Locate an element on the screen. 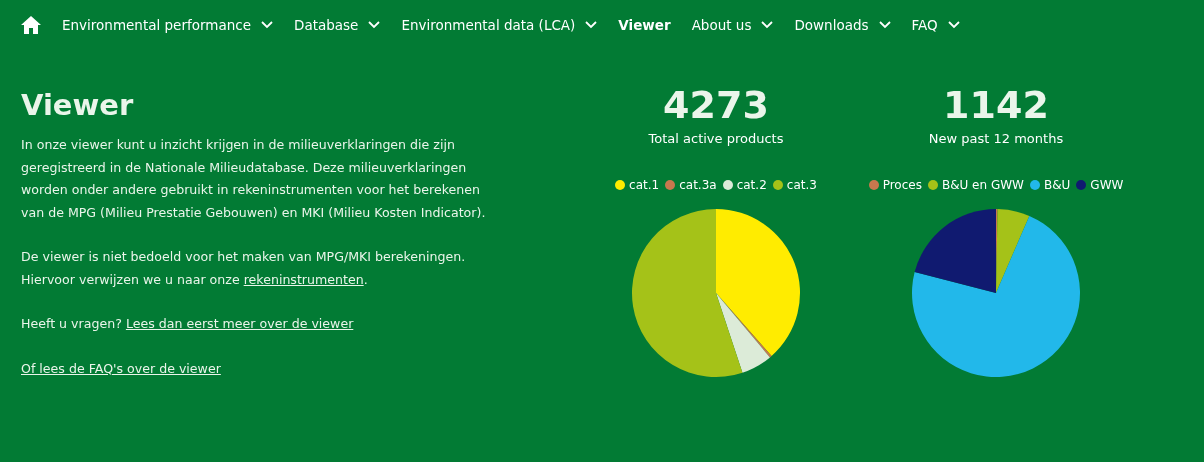 The height and width of the screenshot is (462, 1204). paragraph: De viewer is niet bedoeld voor het maken van MPG/MKI berekeningen. Hiervoor verwijzen we u naar onze rekeninstrumenten. is located at coordinates (244, 268).